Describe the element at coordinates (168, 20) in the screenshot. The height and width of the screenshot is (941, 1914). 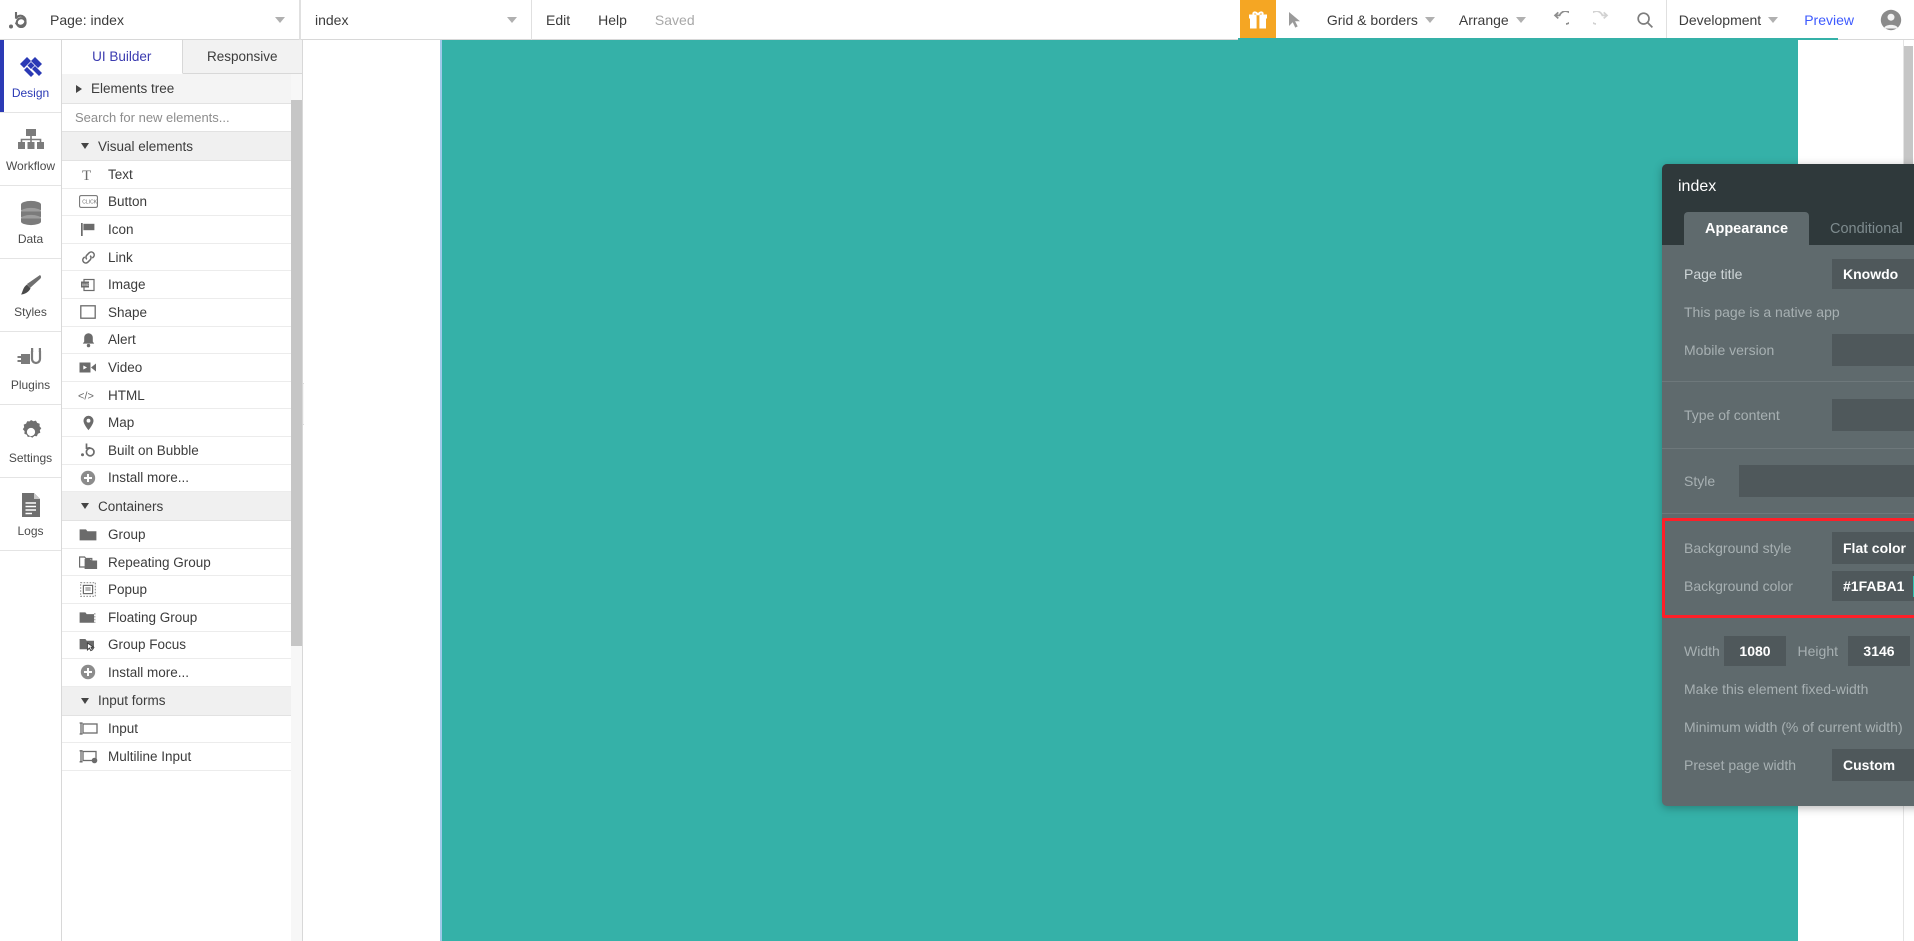
I see `page-selector: Page: index` at that location.